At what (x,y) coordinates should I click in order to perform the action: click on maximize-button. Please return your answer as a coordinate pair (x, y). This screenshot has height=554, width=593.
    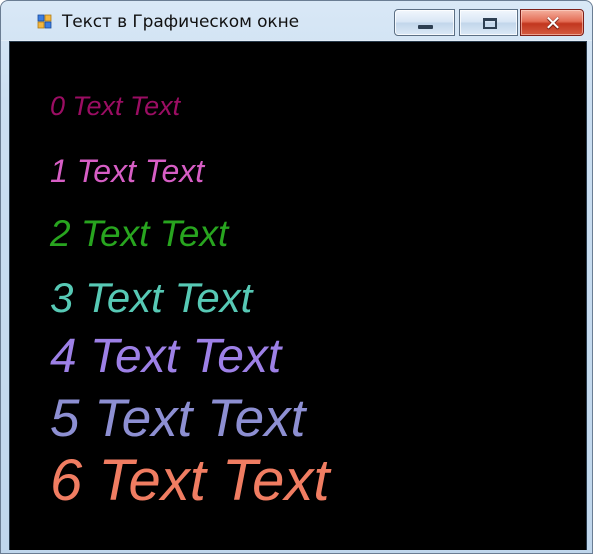
    Looking at the image, I should click on (488, 22).